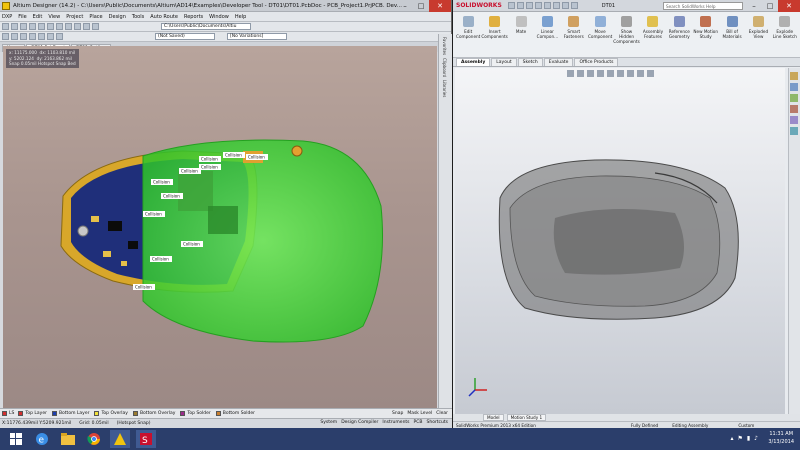  Describe the element at coordinates (650, 73) in the screenshot. I see `scene-icon` at that location.